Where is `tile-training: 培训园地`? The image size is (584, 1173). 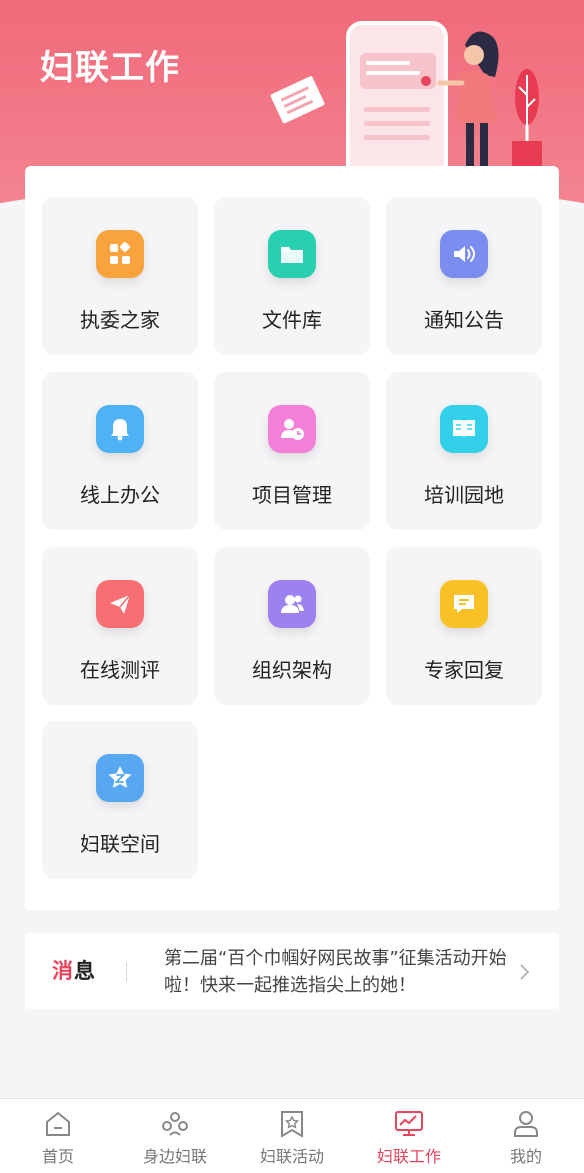
tile-training: 培训园地 is located at coordinates (464, 451).